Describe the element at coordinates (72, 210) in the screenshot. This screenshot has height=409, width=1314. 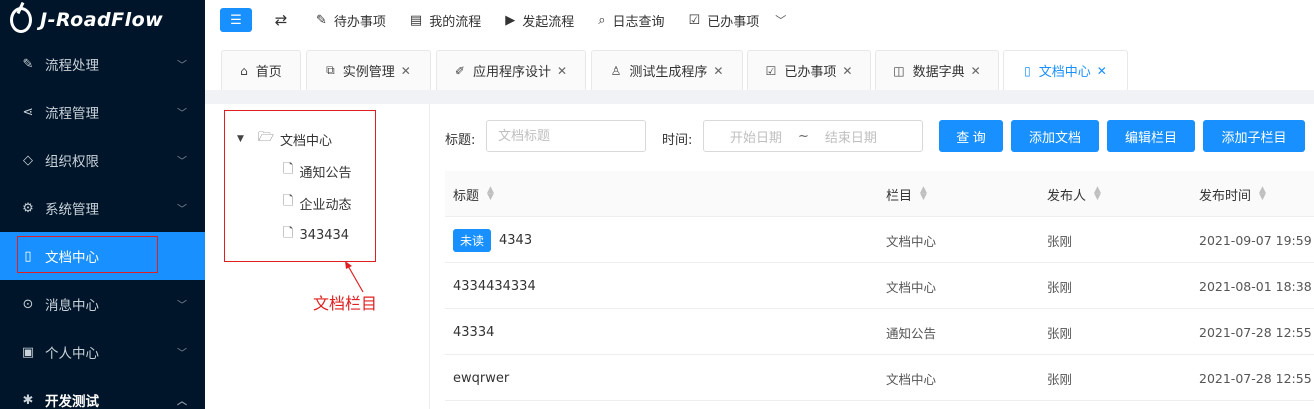
I see `sidebar-item-label: 系统管理` at that location.